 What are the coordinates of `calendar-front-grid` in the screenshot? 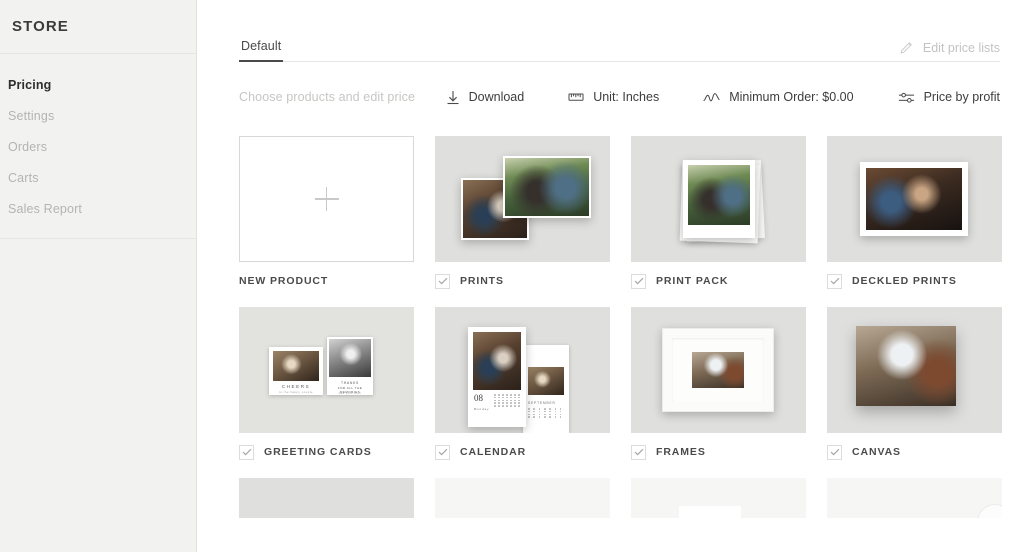 It's located at (507, 400).